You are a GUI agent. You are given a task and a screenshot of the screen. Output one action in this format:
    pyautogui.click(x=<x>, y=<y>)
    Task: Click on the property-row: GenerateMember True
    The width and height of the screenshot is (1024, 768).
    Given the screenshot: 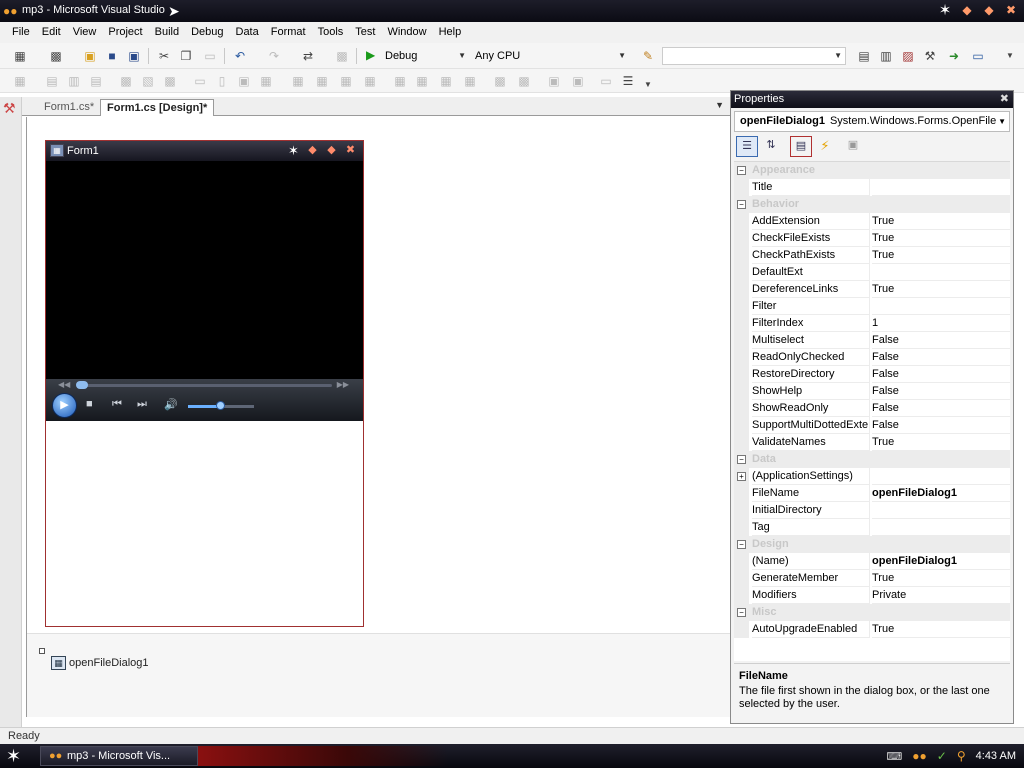 What is the action you would take?
    pyautogui.click(x=872, y=578)
    